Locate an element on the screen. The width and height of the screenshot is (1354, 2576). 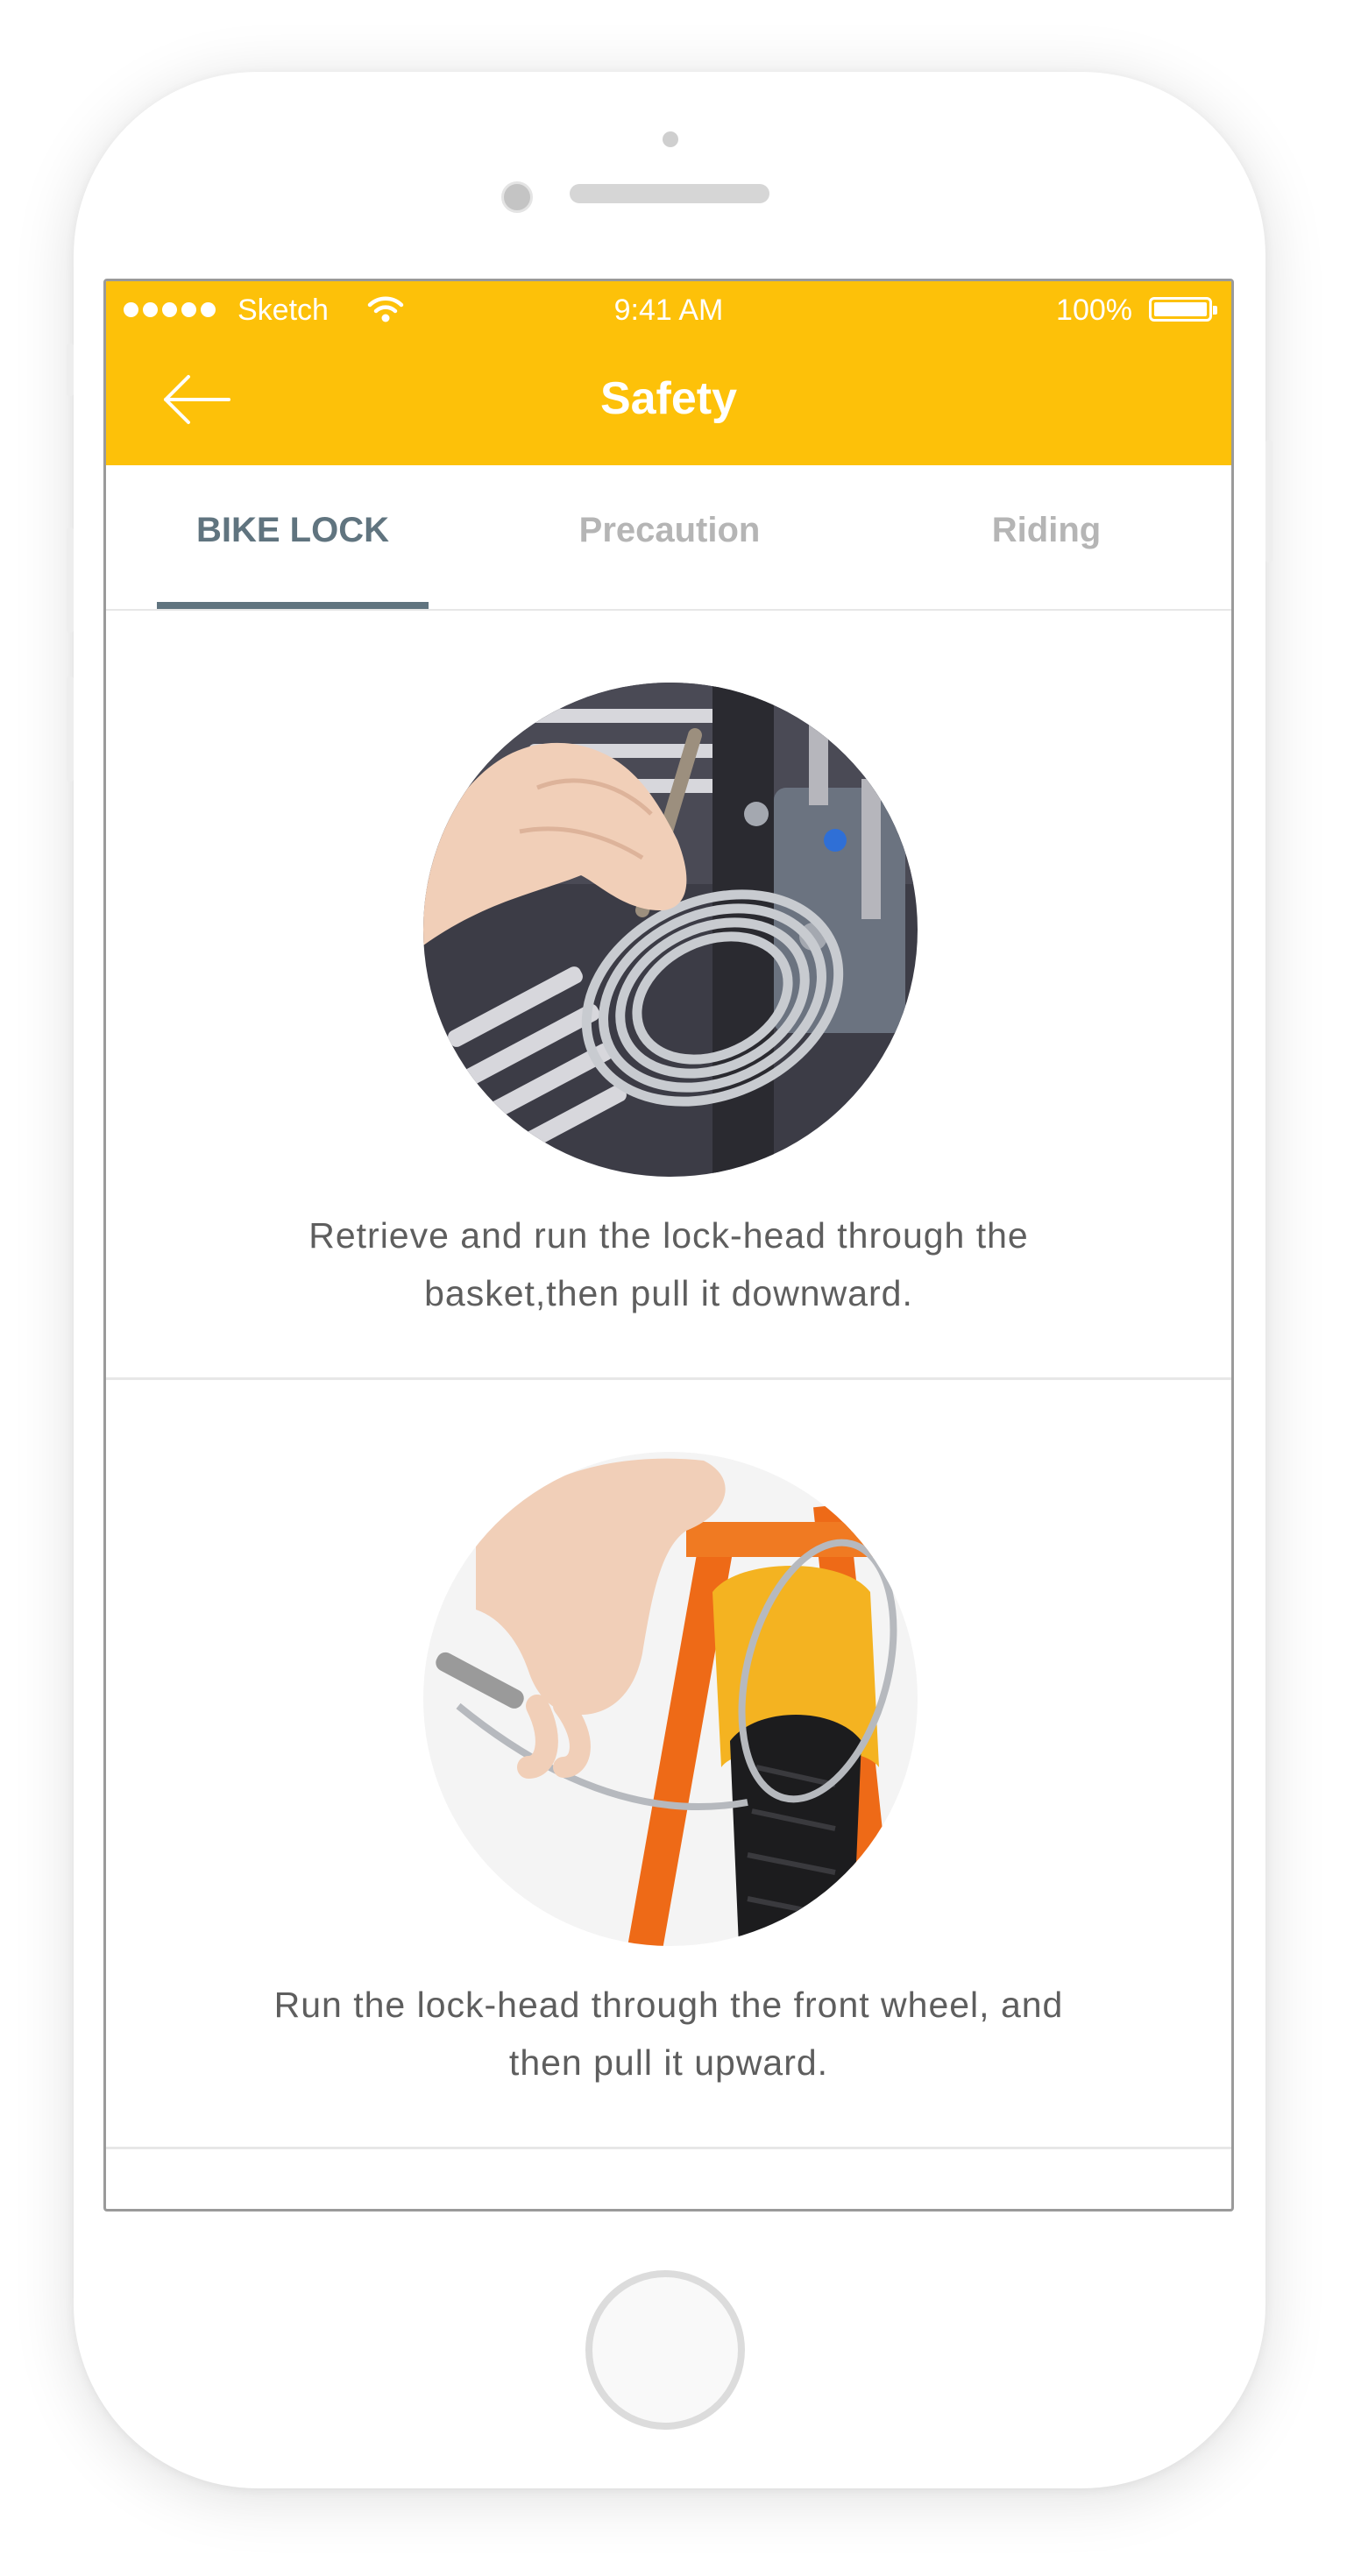
battery-percentage: 100% is located at coordinates (1094, 310).